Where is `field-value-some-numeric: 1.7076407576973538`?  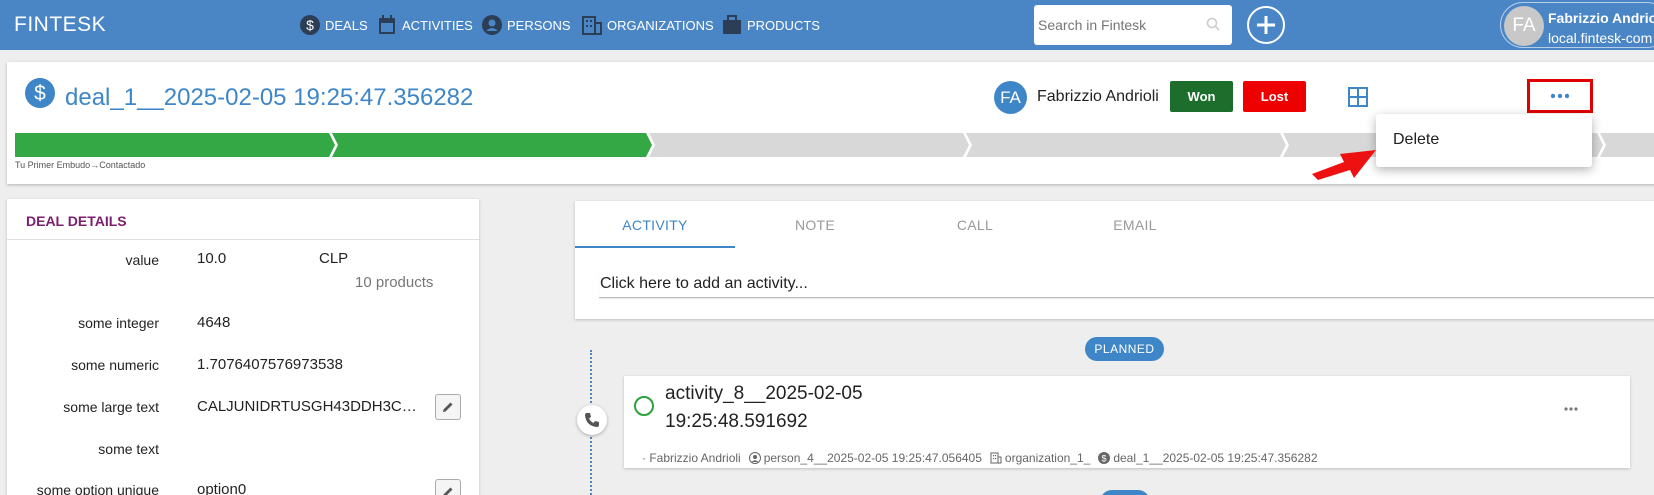 field-value-some-numeric: 1.7076407576973538 is located at coordinates (270, 364).